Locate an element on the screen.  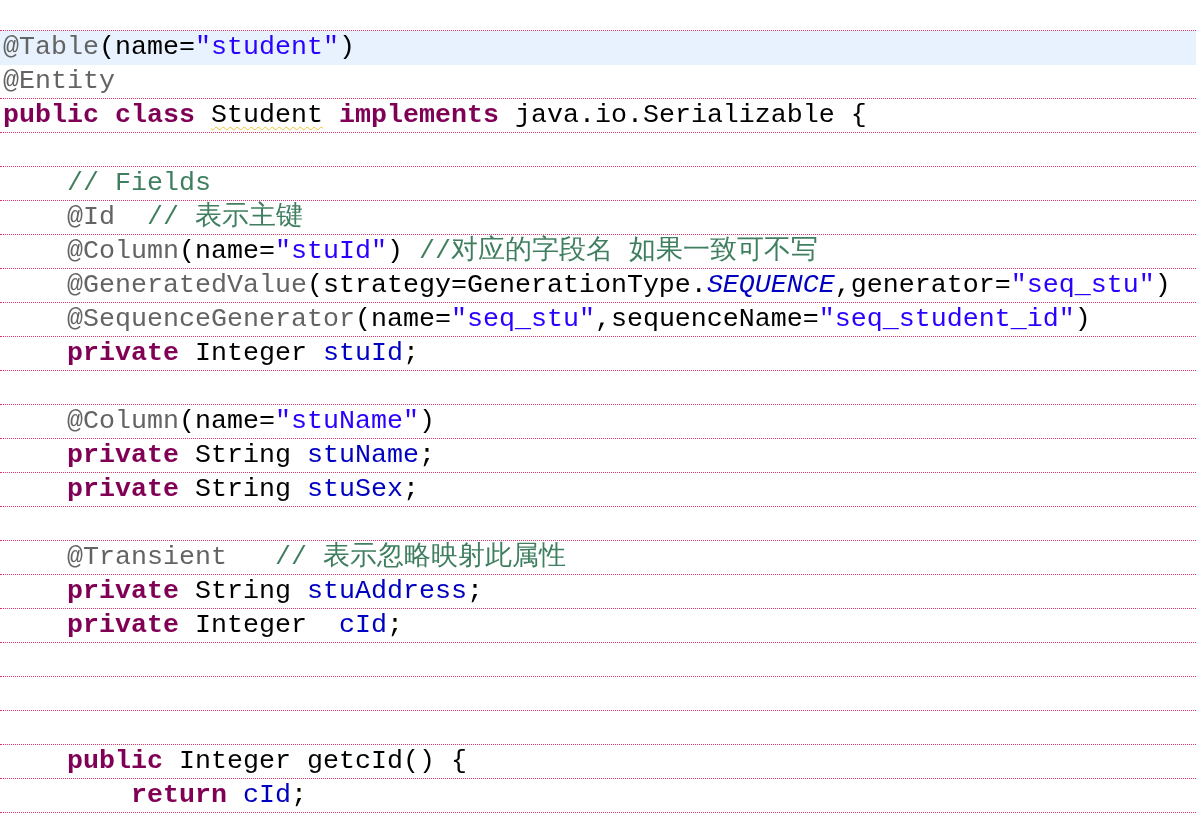
code-line: @SequenceGenerator(name="seq_stu",sequenceName="seq_student_id") is located at coordinates (579, 319).